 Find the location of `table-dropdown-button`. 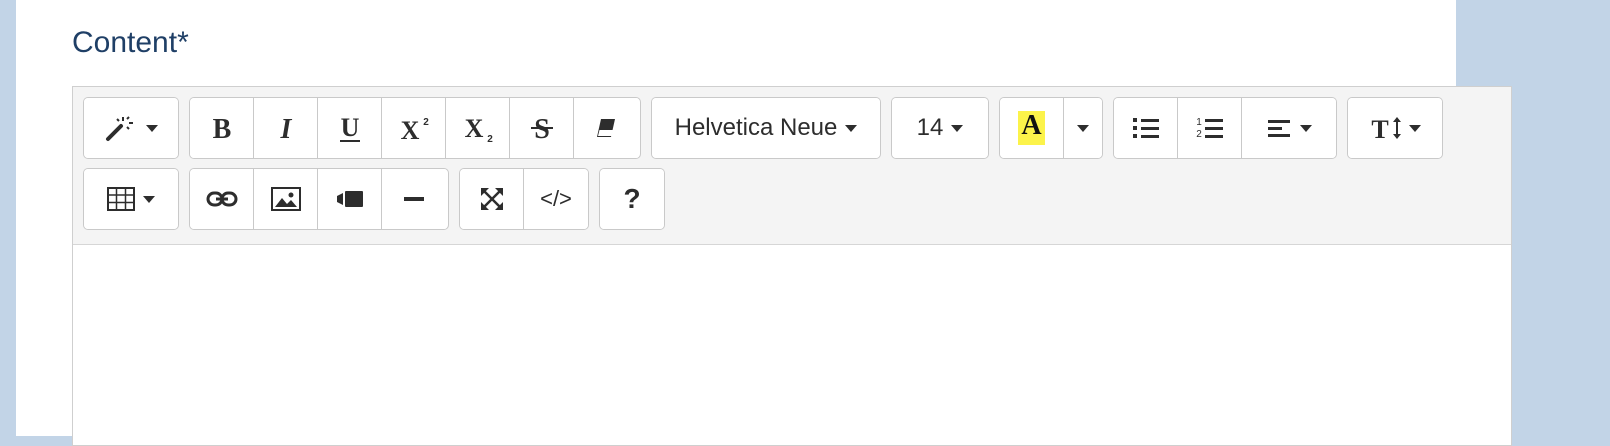

table-dropdown-button is located at coordinates (131, 199).